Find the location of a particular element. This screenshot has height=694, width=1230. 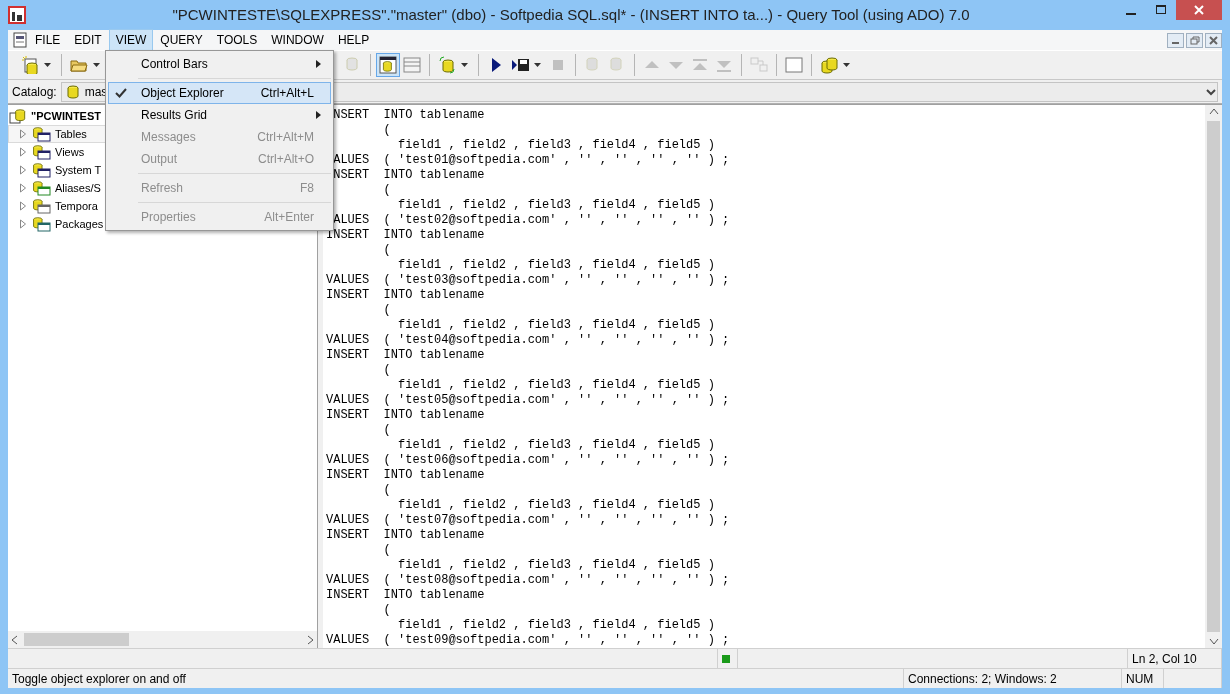

catalog-label: Catalog: is located at coordinates (34, 92).